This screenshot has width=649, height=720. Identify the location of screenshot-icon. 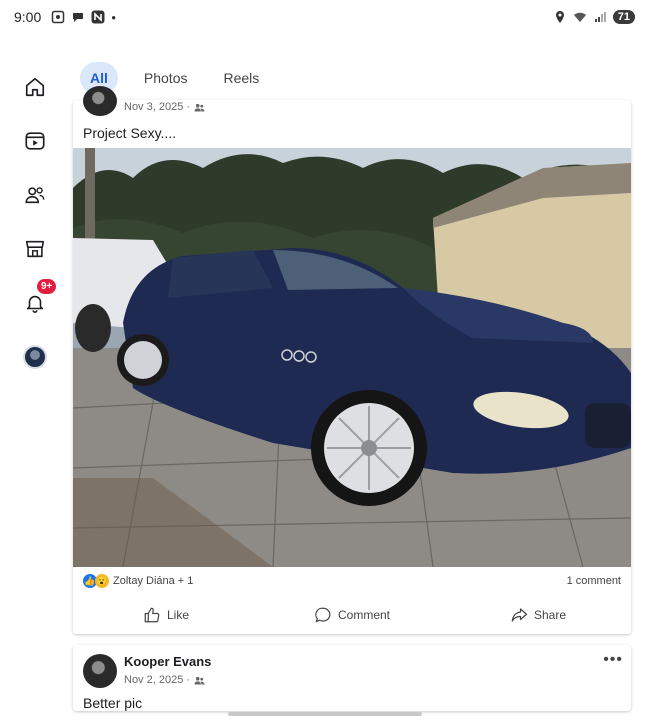
(58, 17).